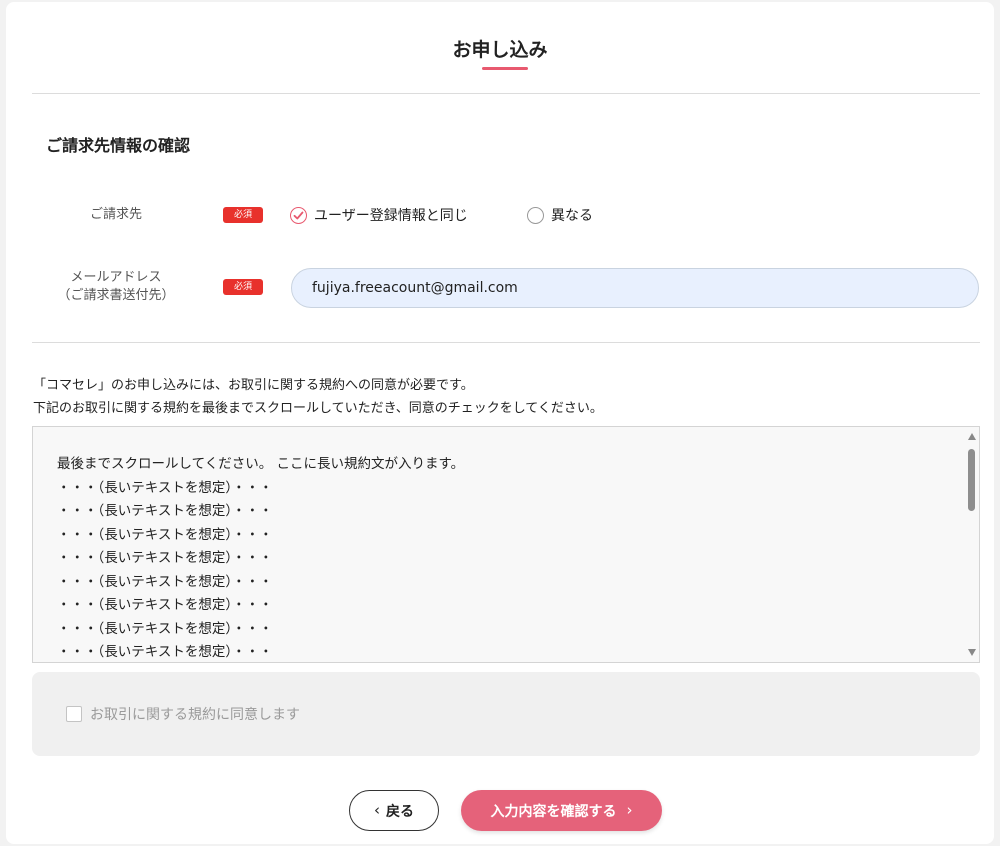 The width and height of the screenshot is (1000, 846). Describe the element at coordinates (253, 385) in the screenshot. I see `terms-notice-line1: 「コマセレ」のお申し込みには、お取引に関する規約への同意が必要です。` at that location.